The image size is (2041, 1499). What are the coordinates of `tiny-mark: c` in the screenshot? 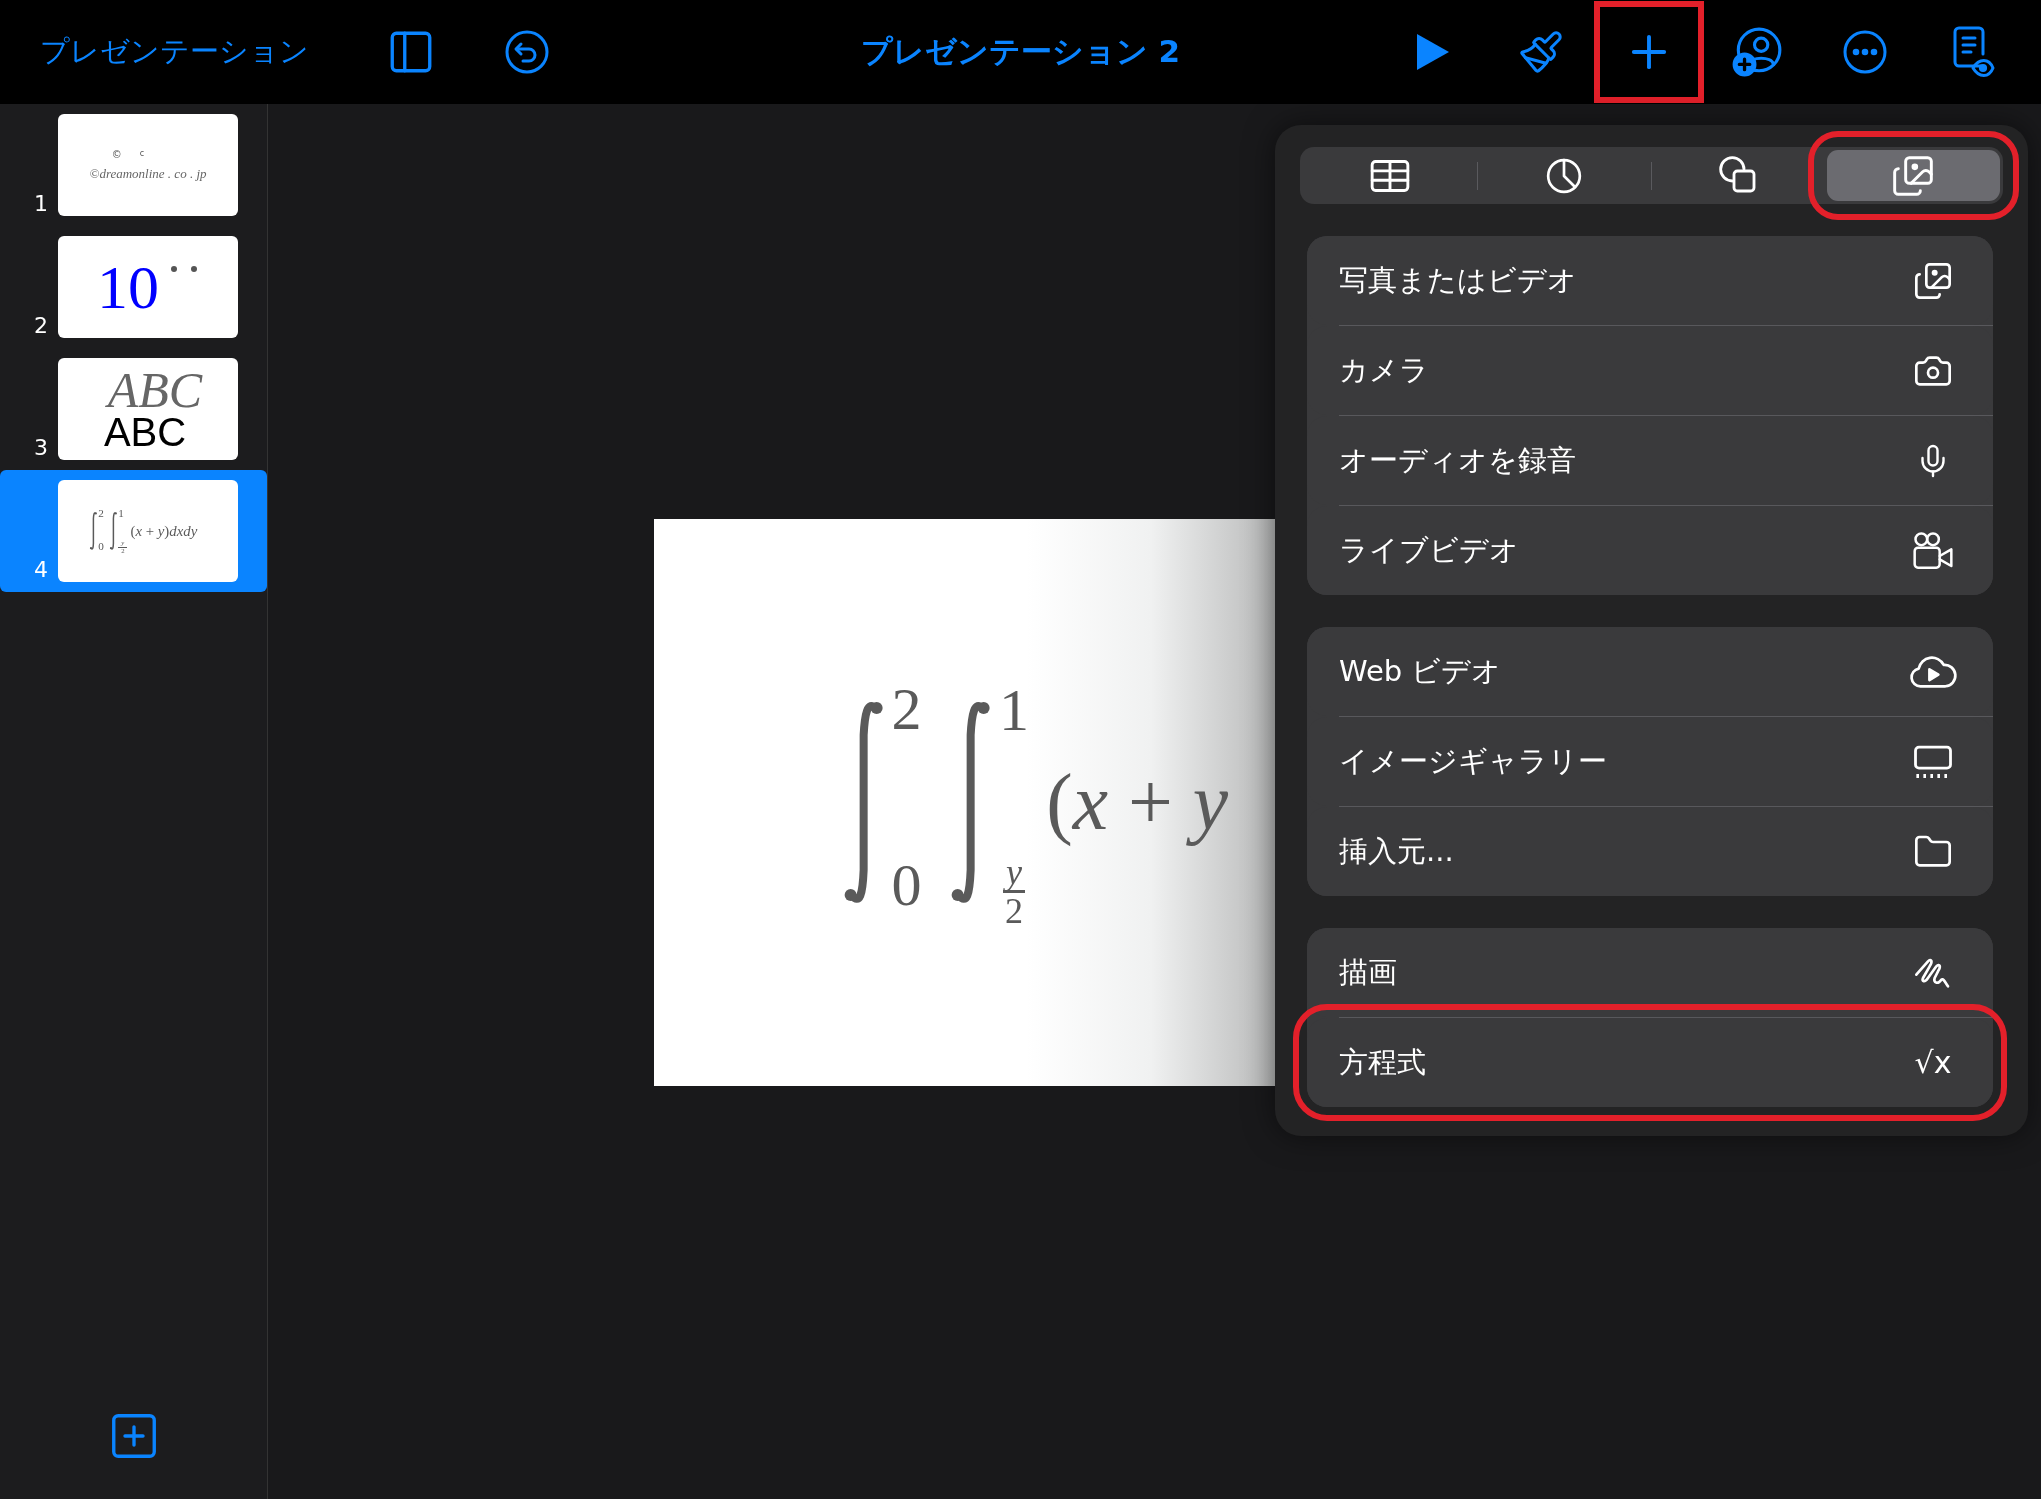 It's located at (142, 154).